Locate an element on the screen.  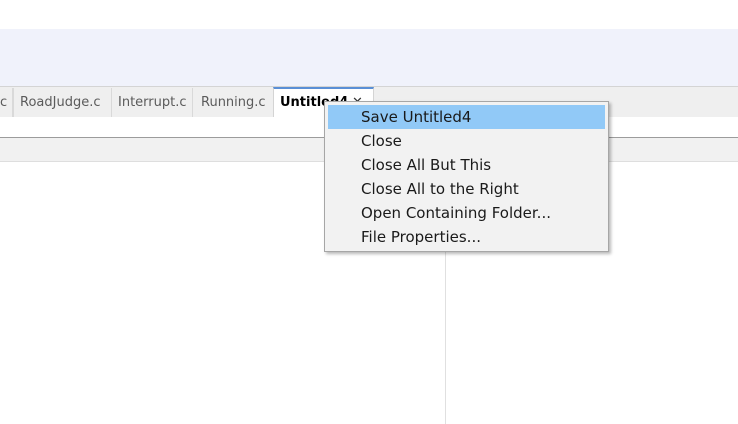
tab-label: c is located at coordinates (4, 102).